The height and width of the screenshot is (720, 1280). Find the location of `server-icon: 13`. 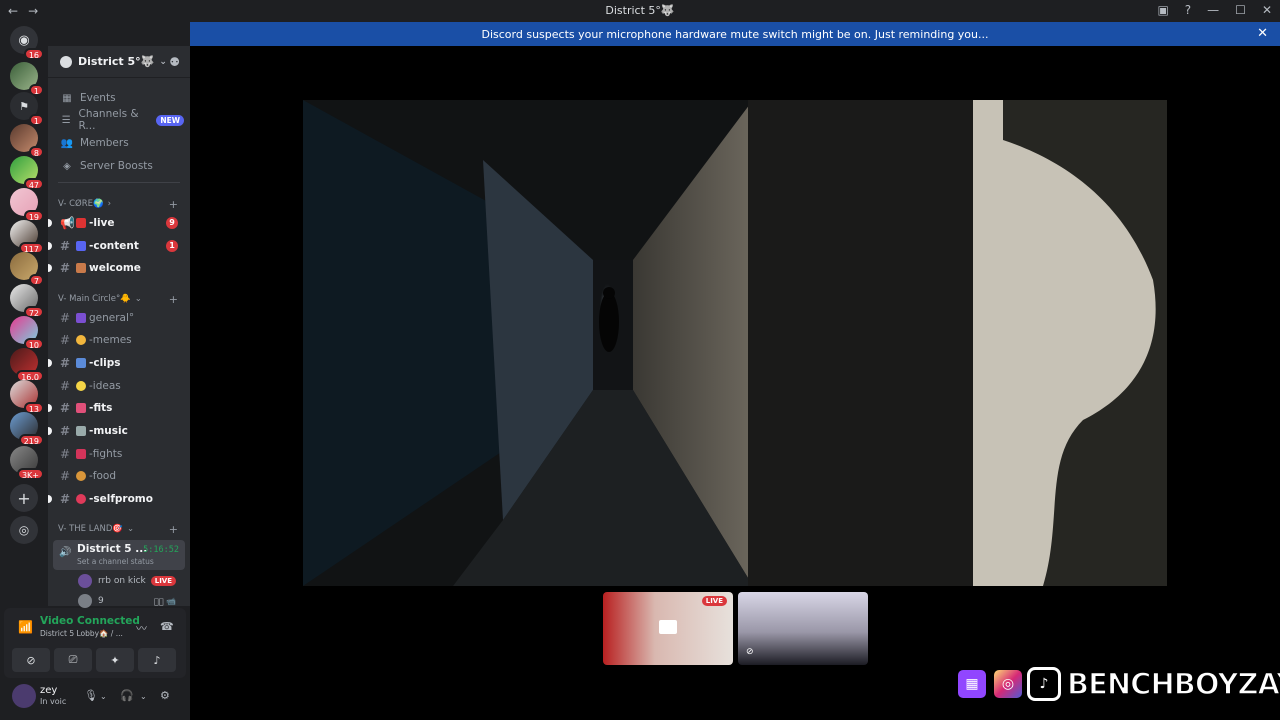

server-icon: 13 is located at coordinates (27, 397).